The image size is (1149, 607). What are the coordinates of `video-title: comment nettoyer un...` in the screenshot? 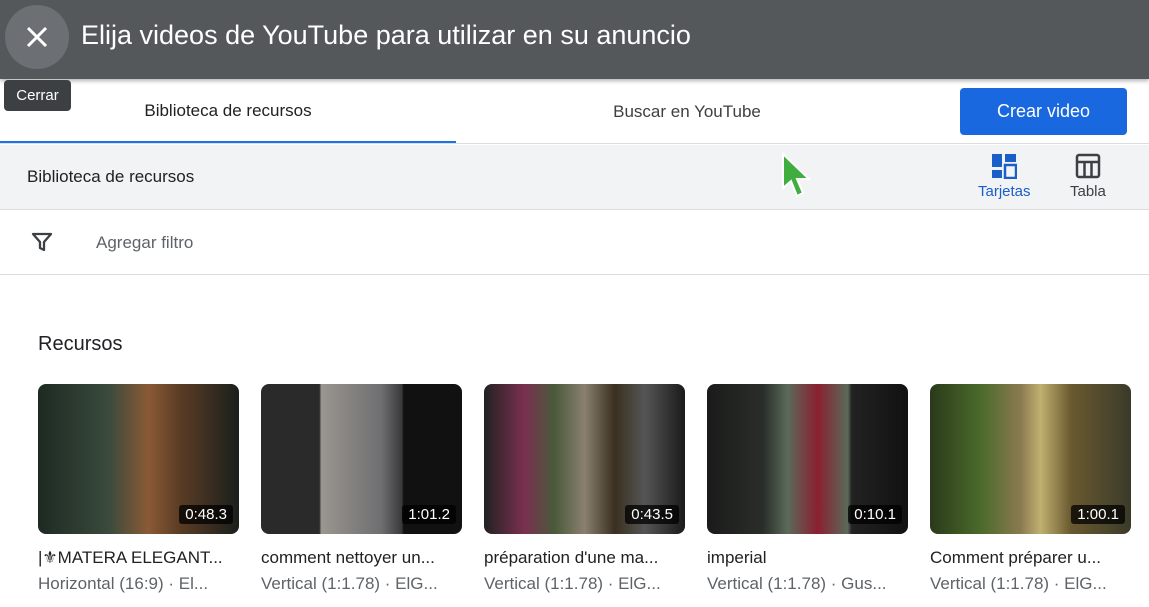 It's located at (348, 557).